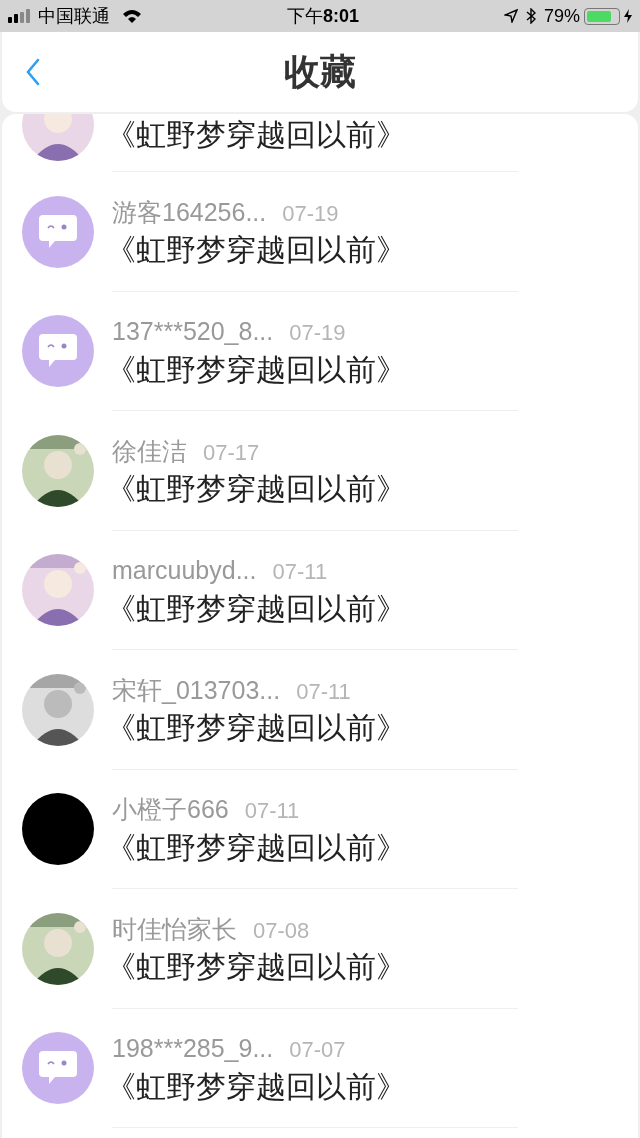 This screenshot has width=640, height=1138. I want to click on date: 07-07, so click(317, 1050).